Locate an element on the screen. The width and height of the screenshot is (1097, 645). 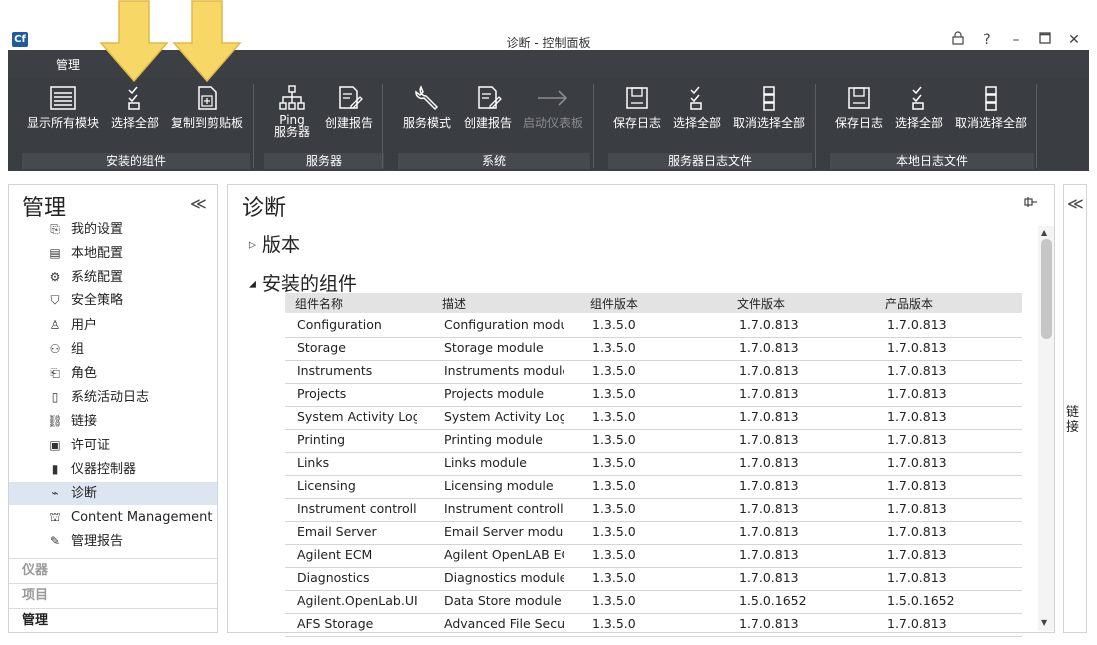
ribbon-tab-manage: 管理 is located at coordinates (68, 66).